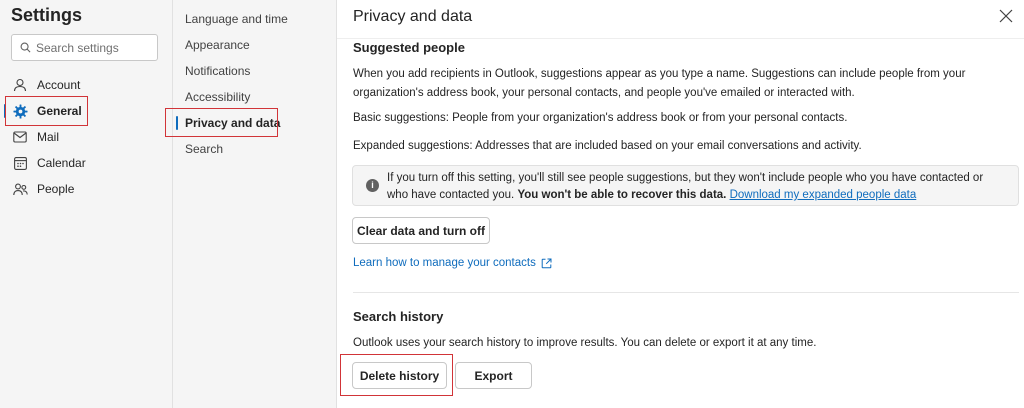  What do you see at coordinates (255, 45) in the screenshot?
I see `subnav-item-appearance: Appearance` at bounding box center [255, 45].